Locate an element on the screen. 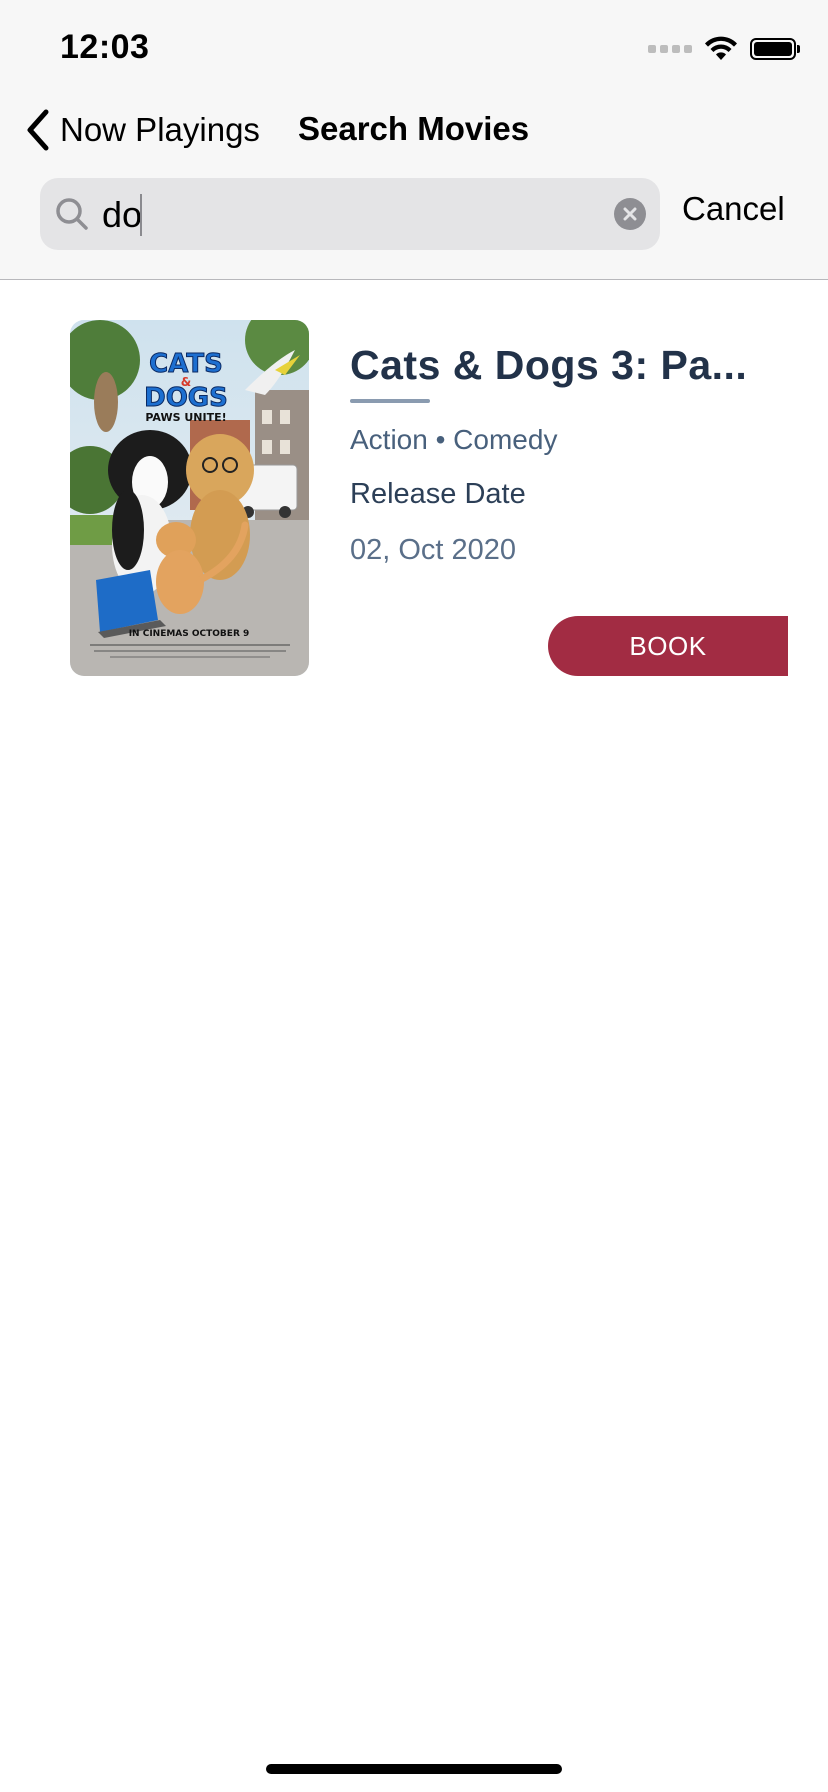 The width and height of the screenshot is (828, 1792). chevron-left-icon is located at coordinates (38, 130).